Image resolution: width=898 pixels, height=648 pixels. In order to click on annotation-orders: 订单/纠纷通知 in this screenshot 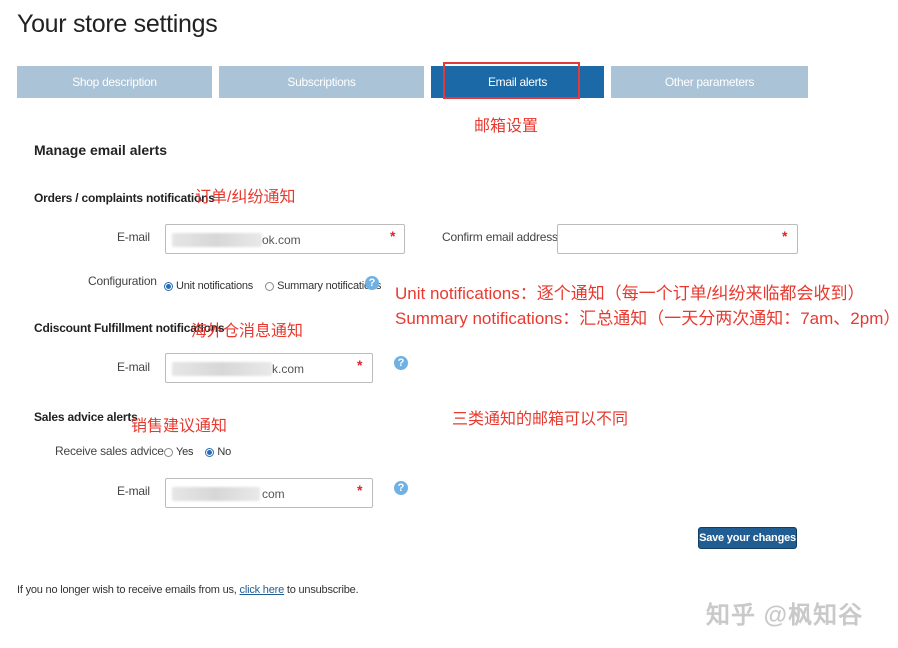, I will do `click(245, 197)`.